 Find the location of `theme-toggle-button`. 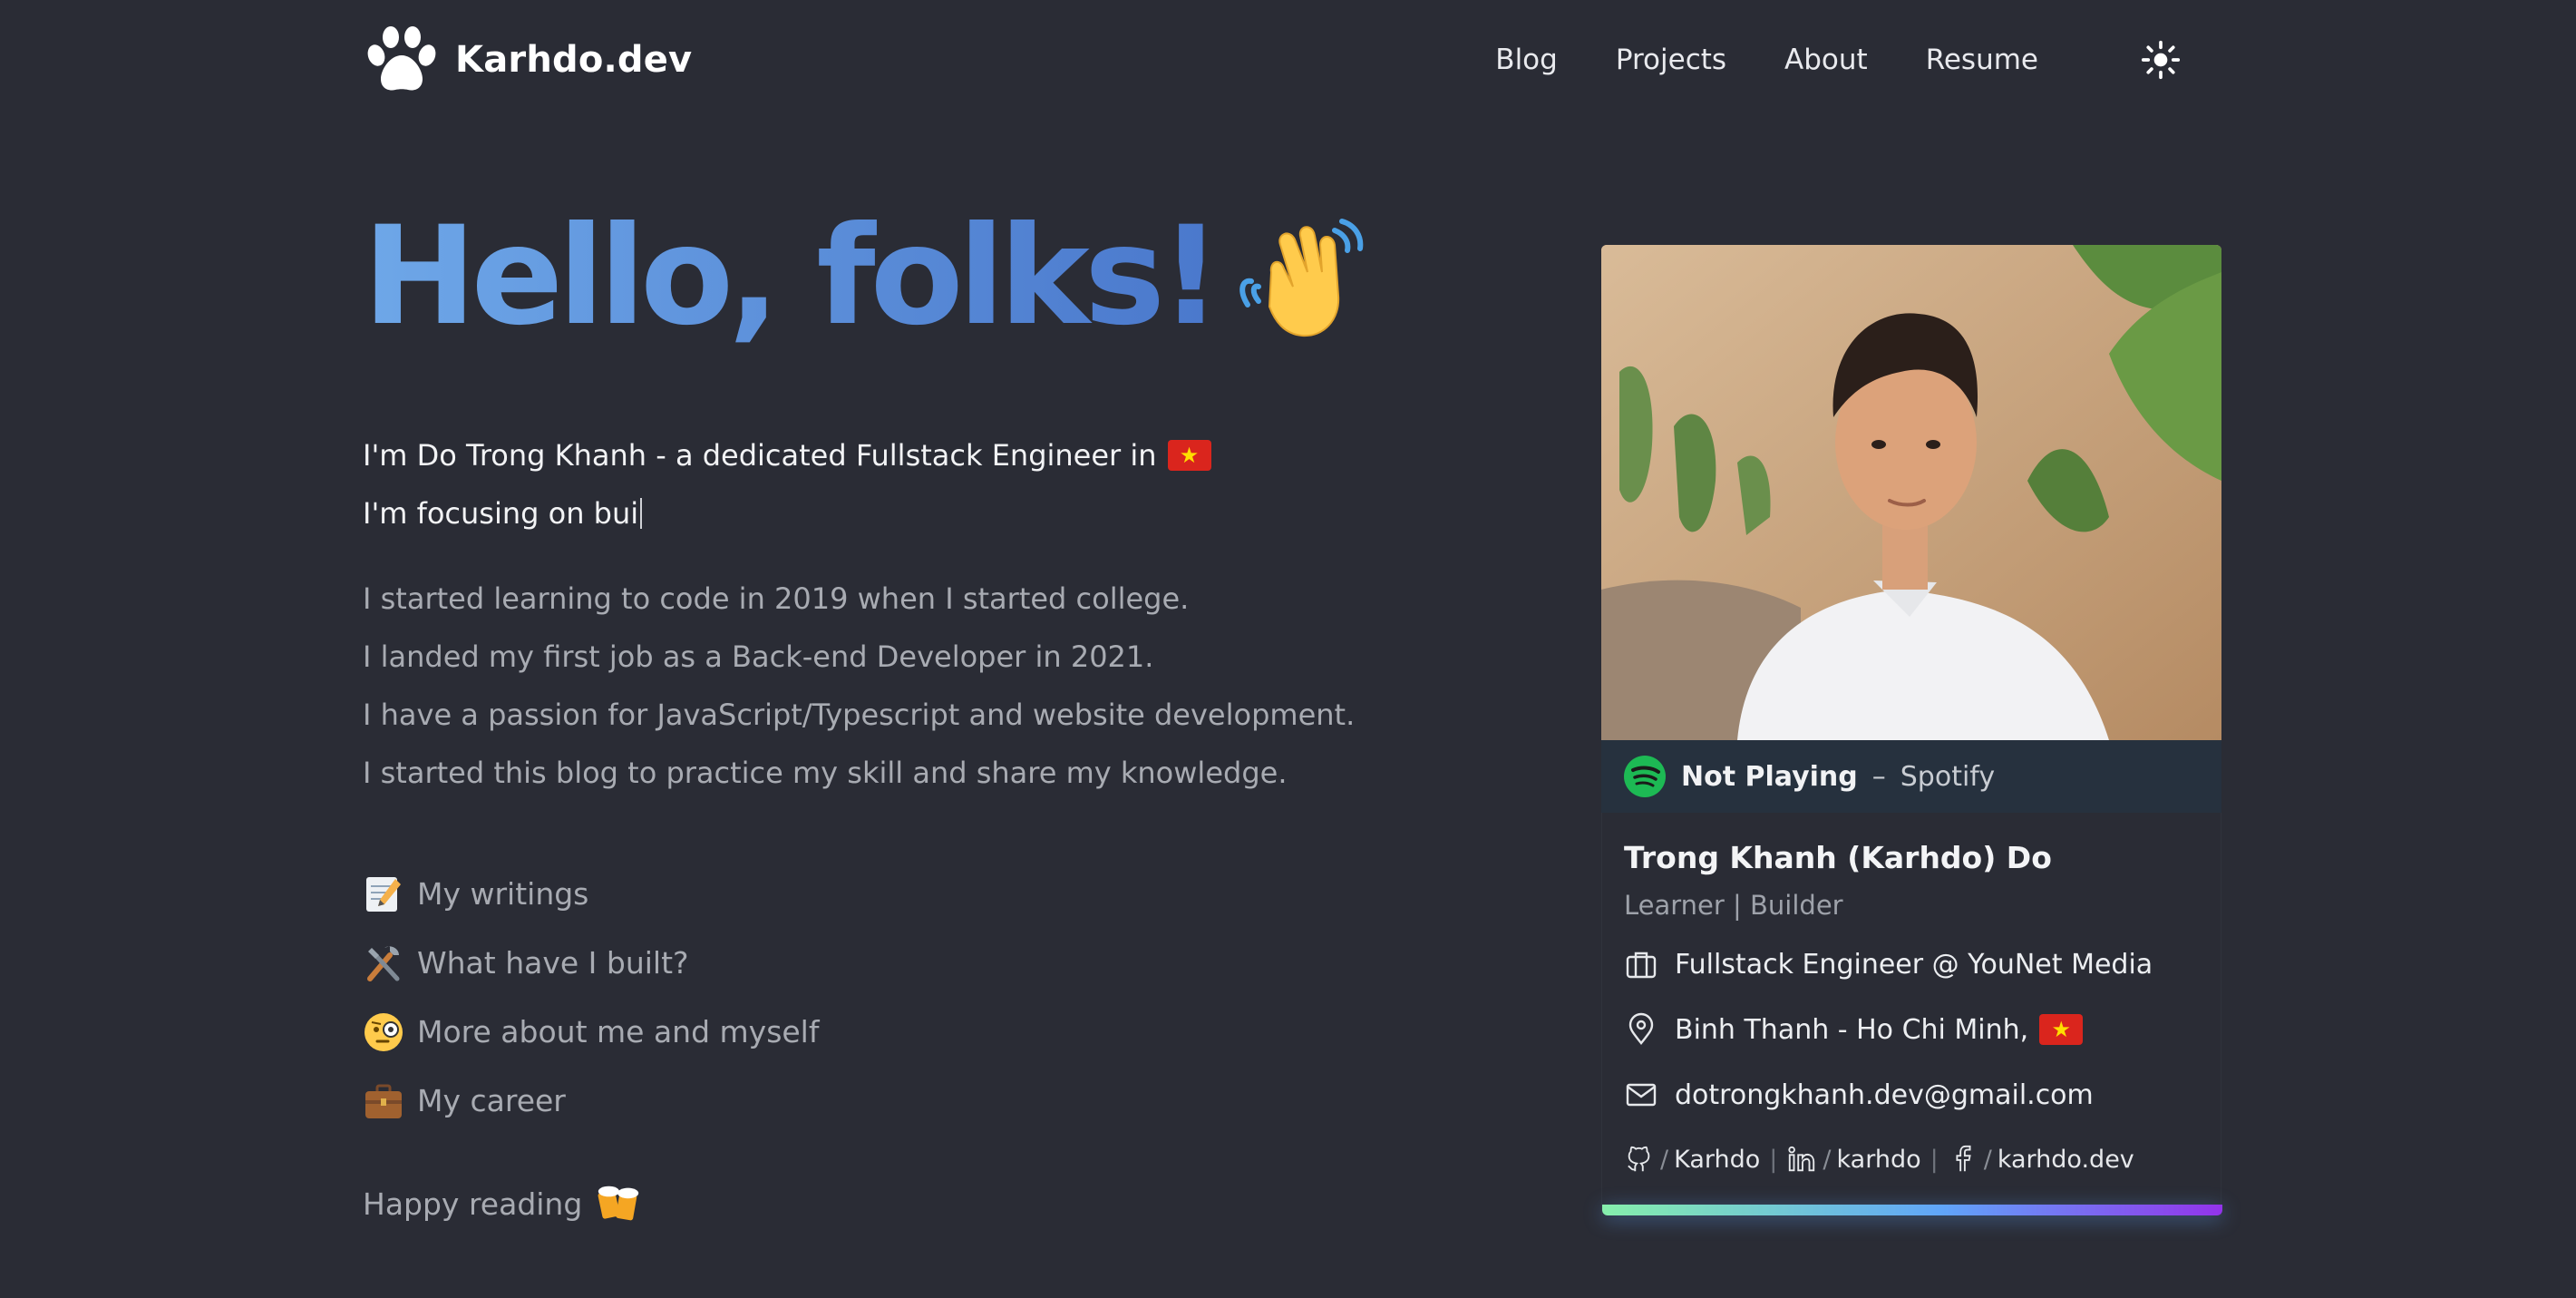

theme-toggle-button is located at coordinates (2160, 60).